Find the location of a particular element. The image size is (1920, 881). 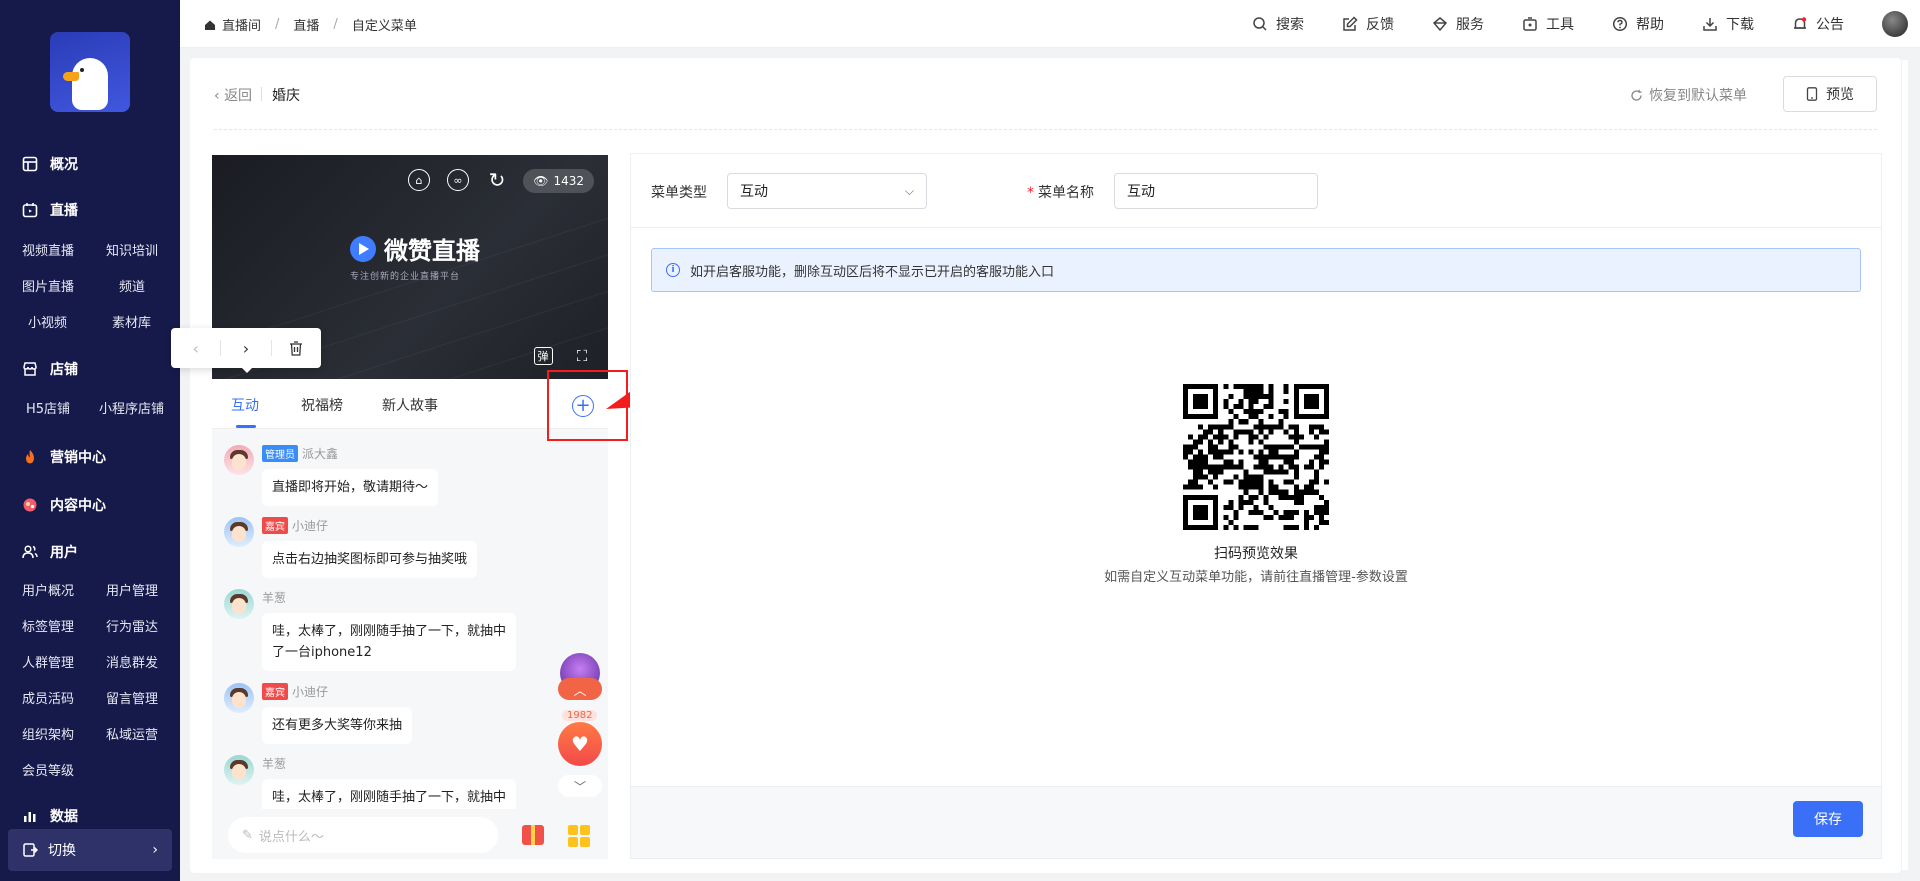

home-icon is located at coordinates (210, 25).